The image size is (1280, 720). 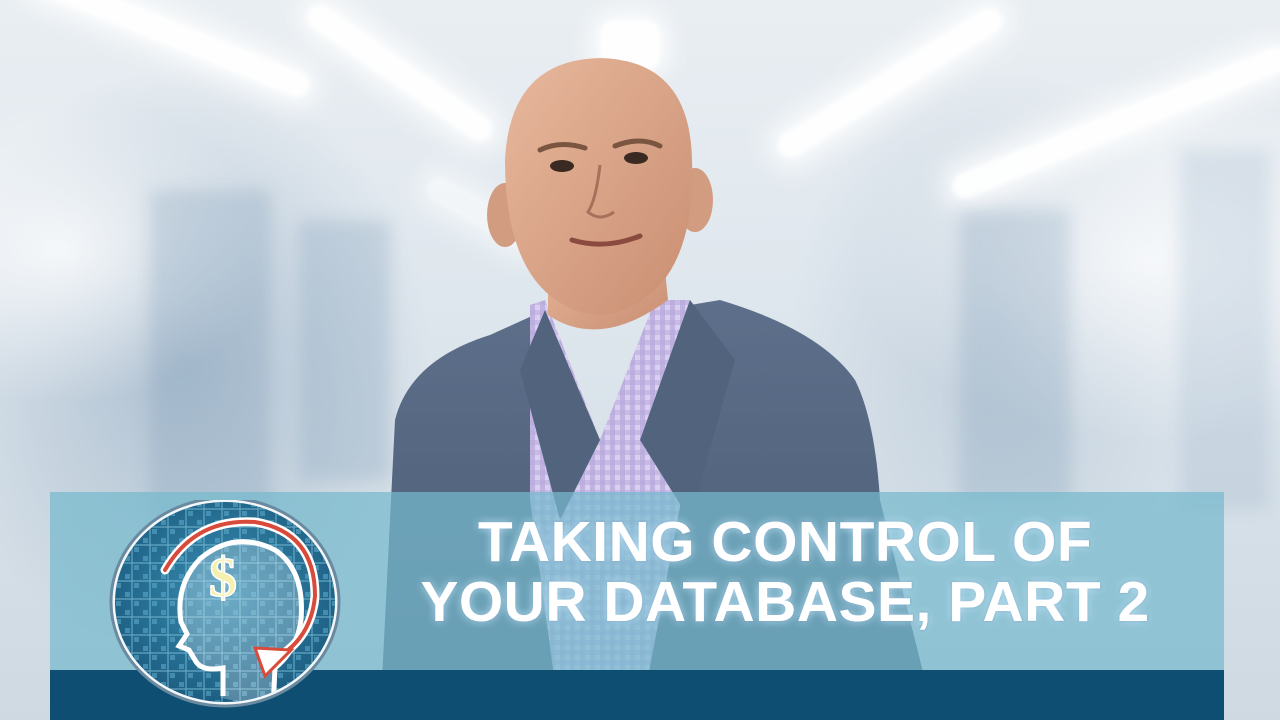 I want to click on title-line-2: YOUR DATABASE, PART 2, so click(x=785, y=602).